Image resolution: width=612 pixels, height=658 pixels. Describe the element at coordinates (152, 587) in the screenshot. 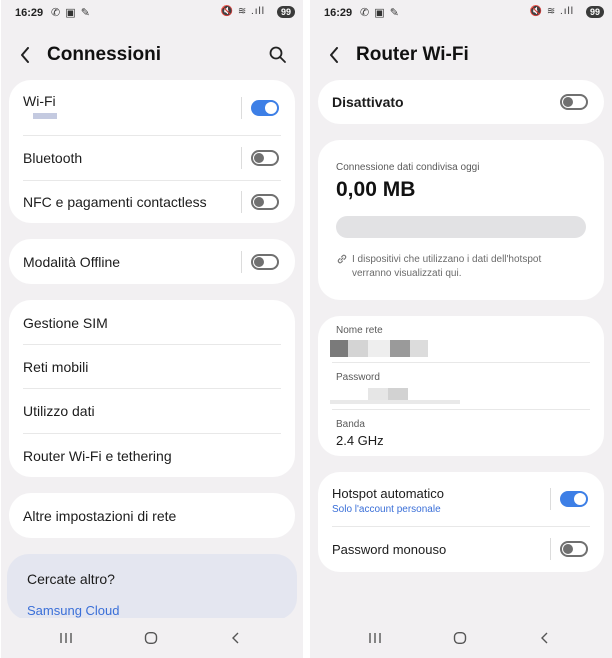

I see `suggestions-card: Cercate altro? Samsung Cloud` at that location.